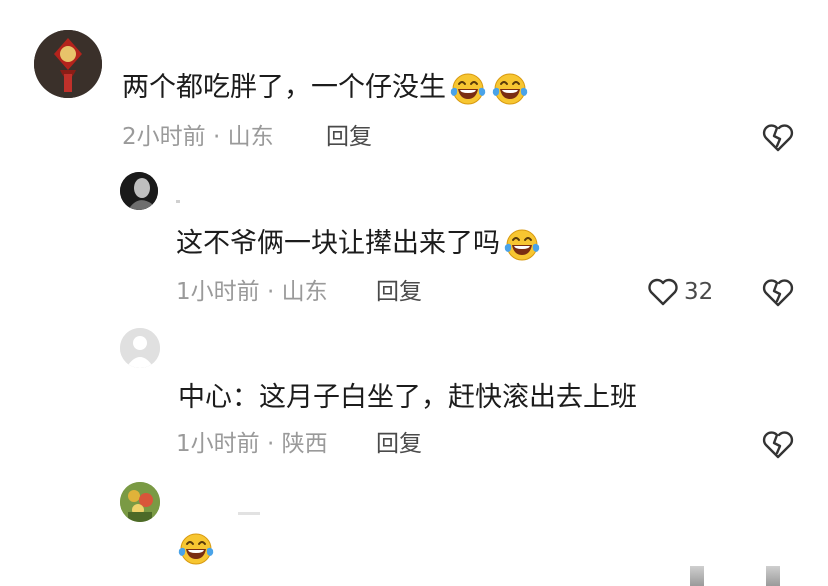  I want to click on comment-meta: 2小时前 · 山东, so click(198, 137).